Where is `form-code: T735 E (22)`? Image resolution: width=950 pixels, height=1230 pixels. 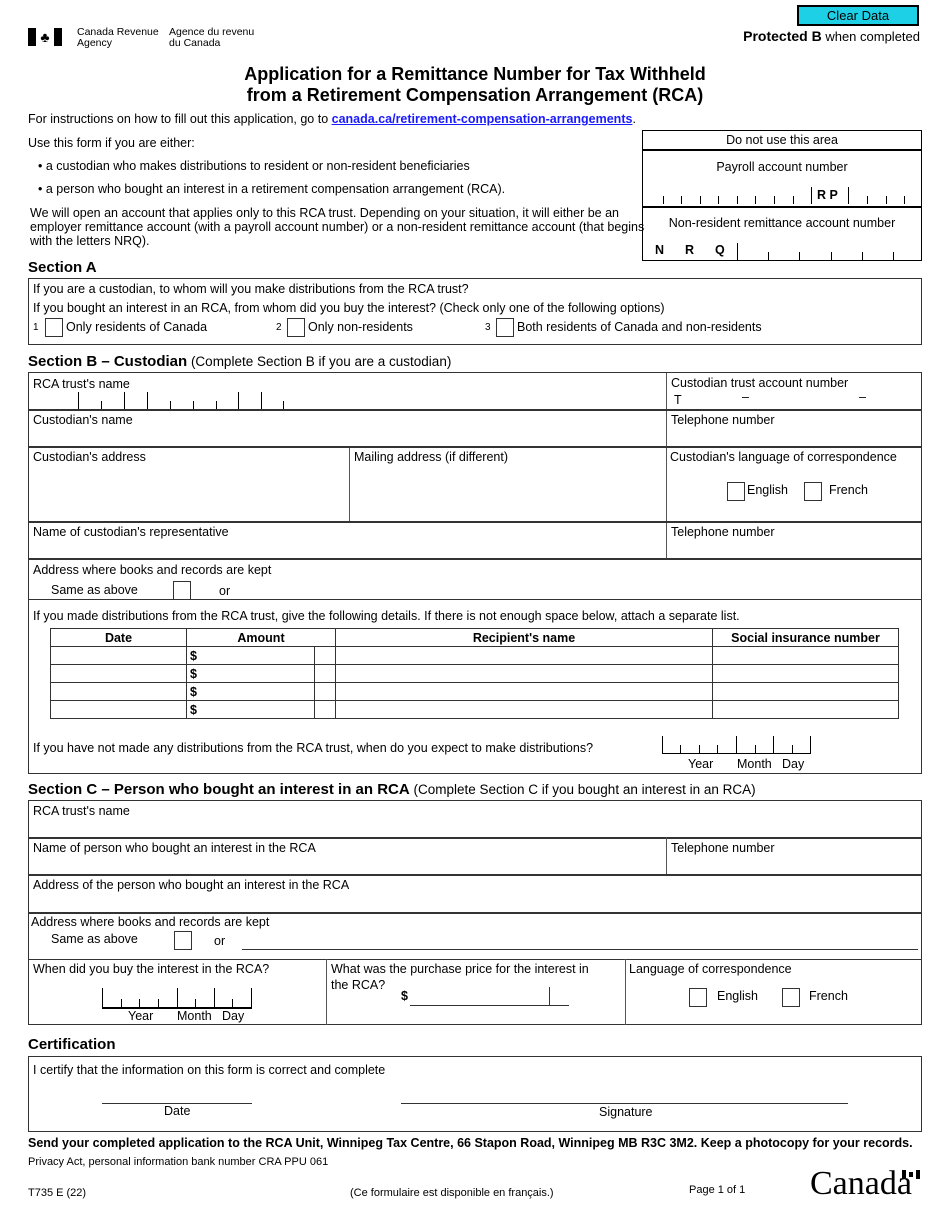
form-code: T735 E (22) is located at coordinates (57, 1193).